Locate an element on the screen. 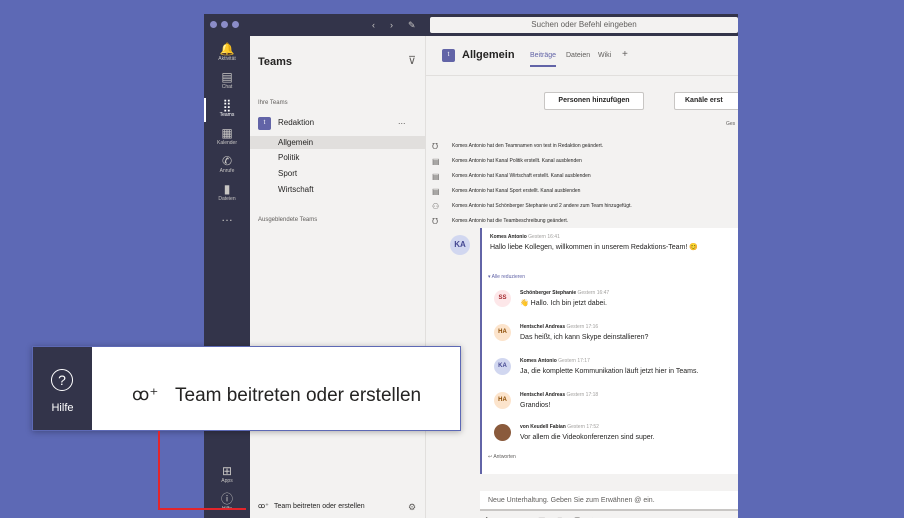 This screenshot has width=904, height=518. channel-name: Allgemein is located at coordinates (488, 55).